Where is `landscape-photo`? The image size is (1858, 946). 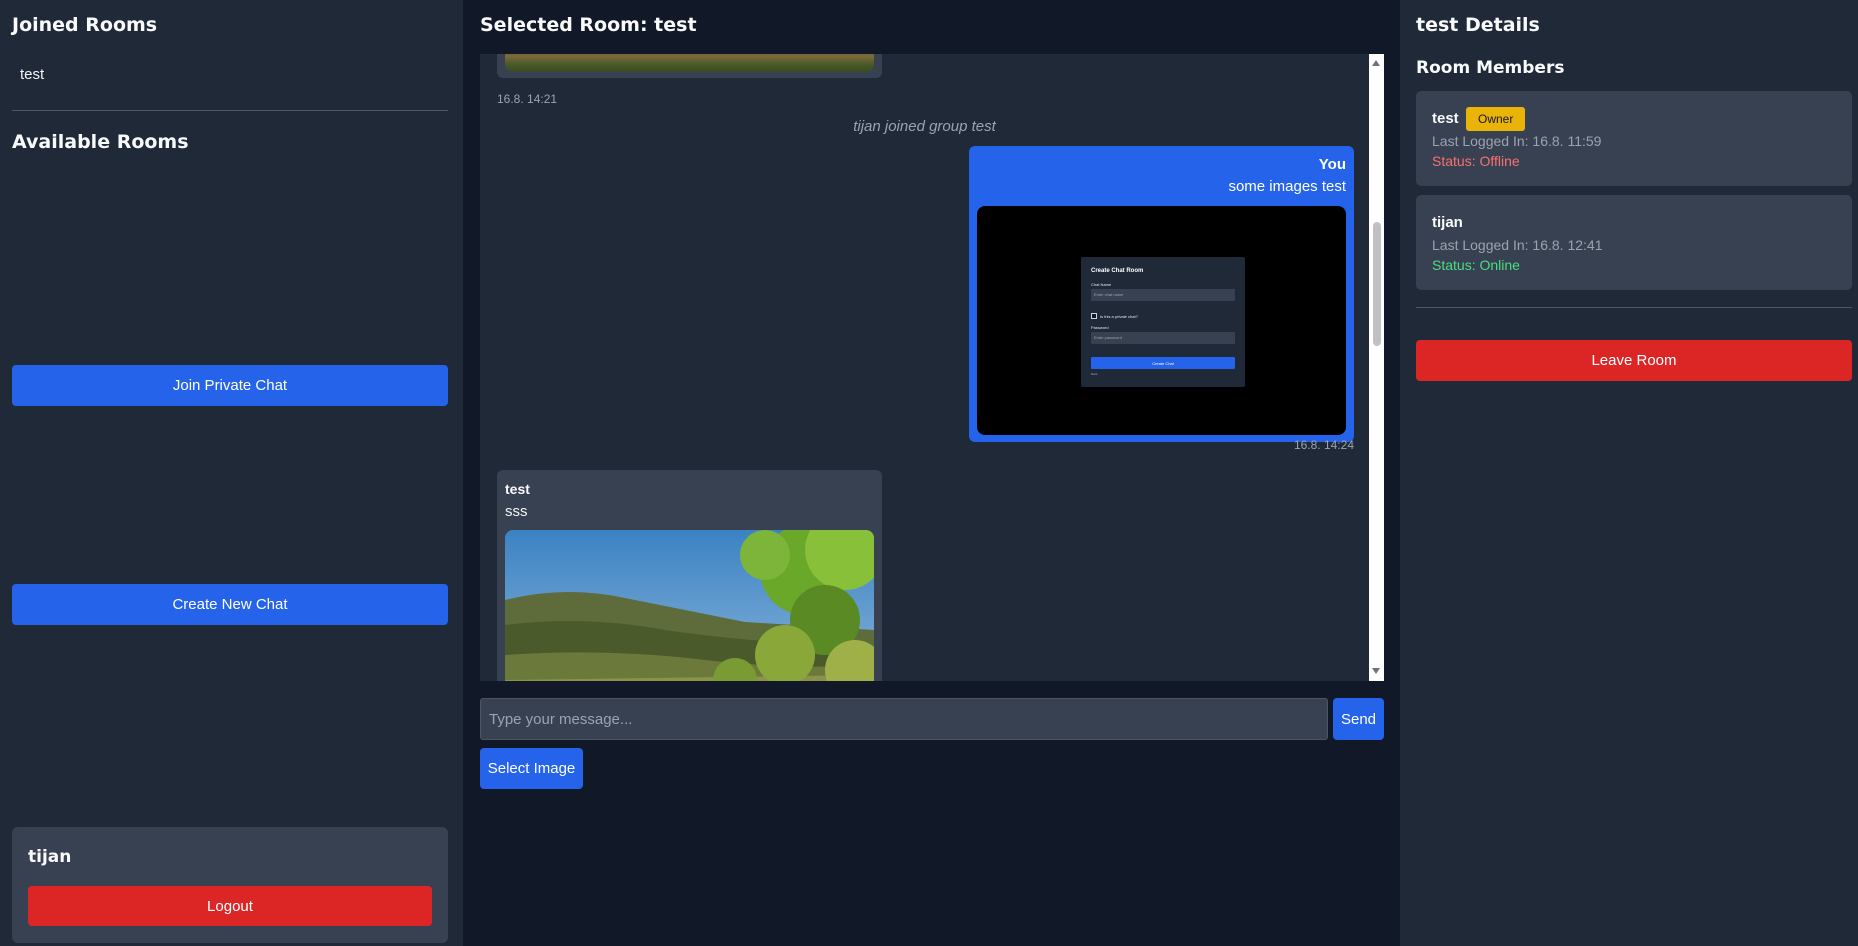
landscape-photo is located at coordinates (689, 605).